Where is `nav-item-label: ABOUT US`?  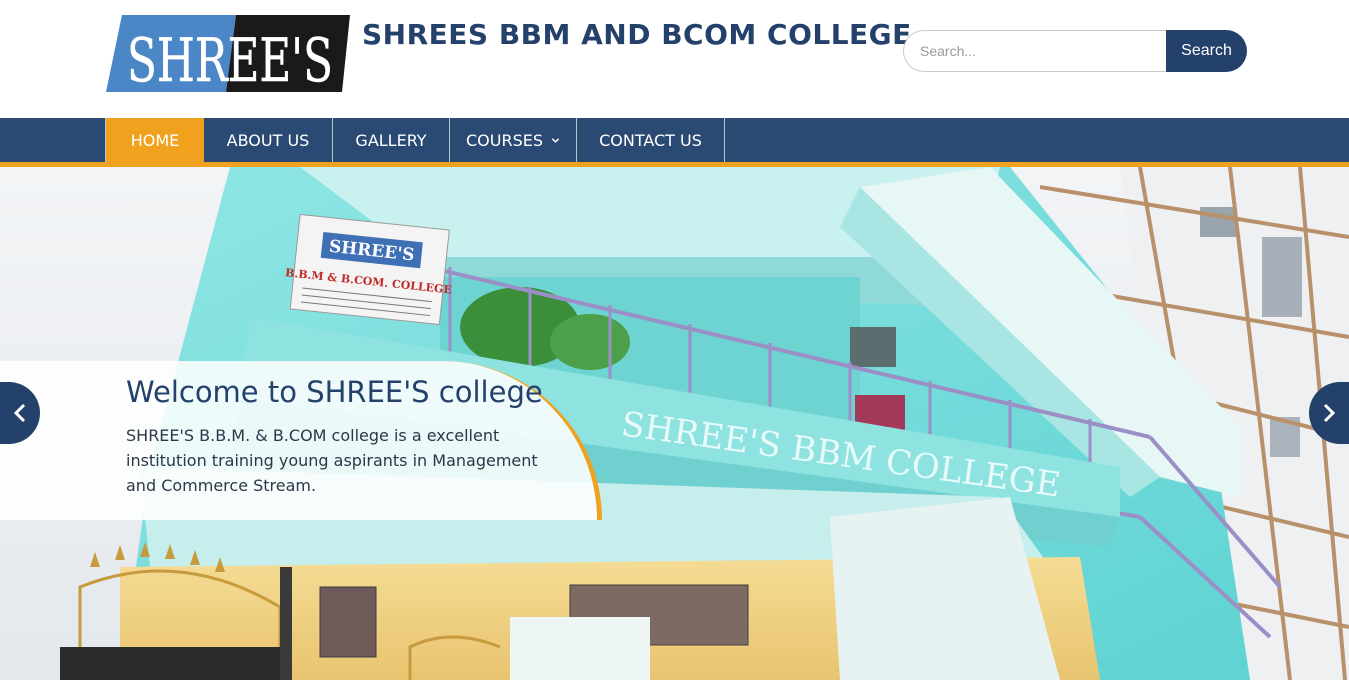 nav-item-label: ABOUT US is located at coordinates (268, 140).